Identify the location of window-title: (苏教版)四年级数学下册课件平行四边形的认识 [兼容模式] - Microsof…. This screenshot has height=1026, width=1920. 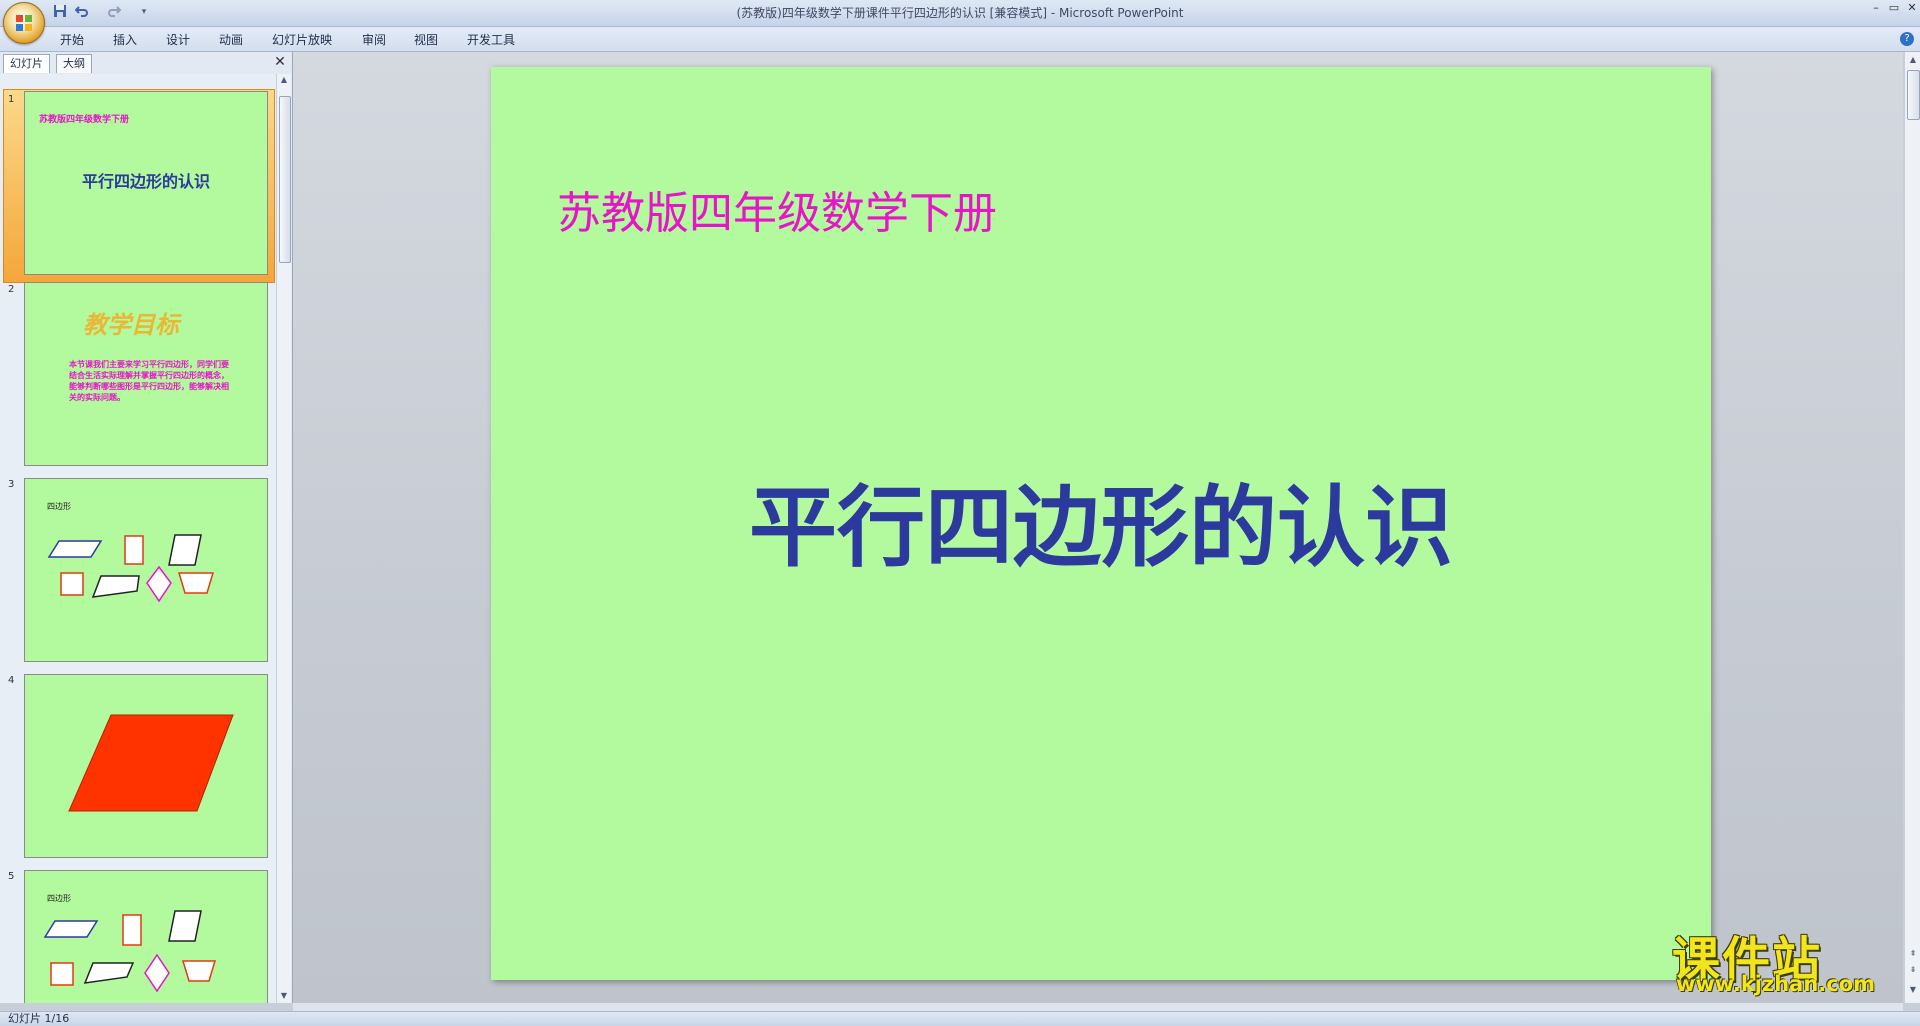
(960, 13).